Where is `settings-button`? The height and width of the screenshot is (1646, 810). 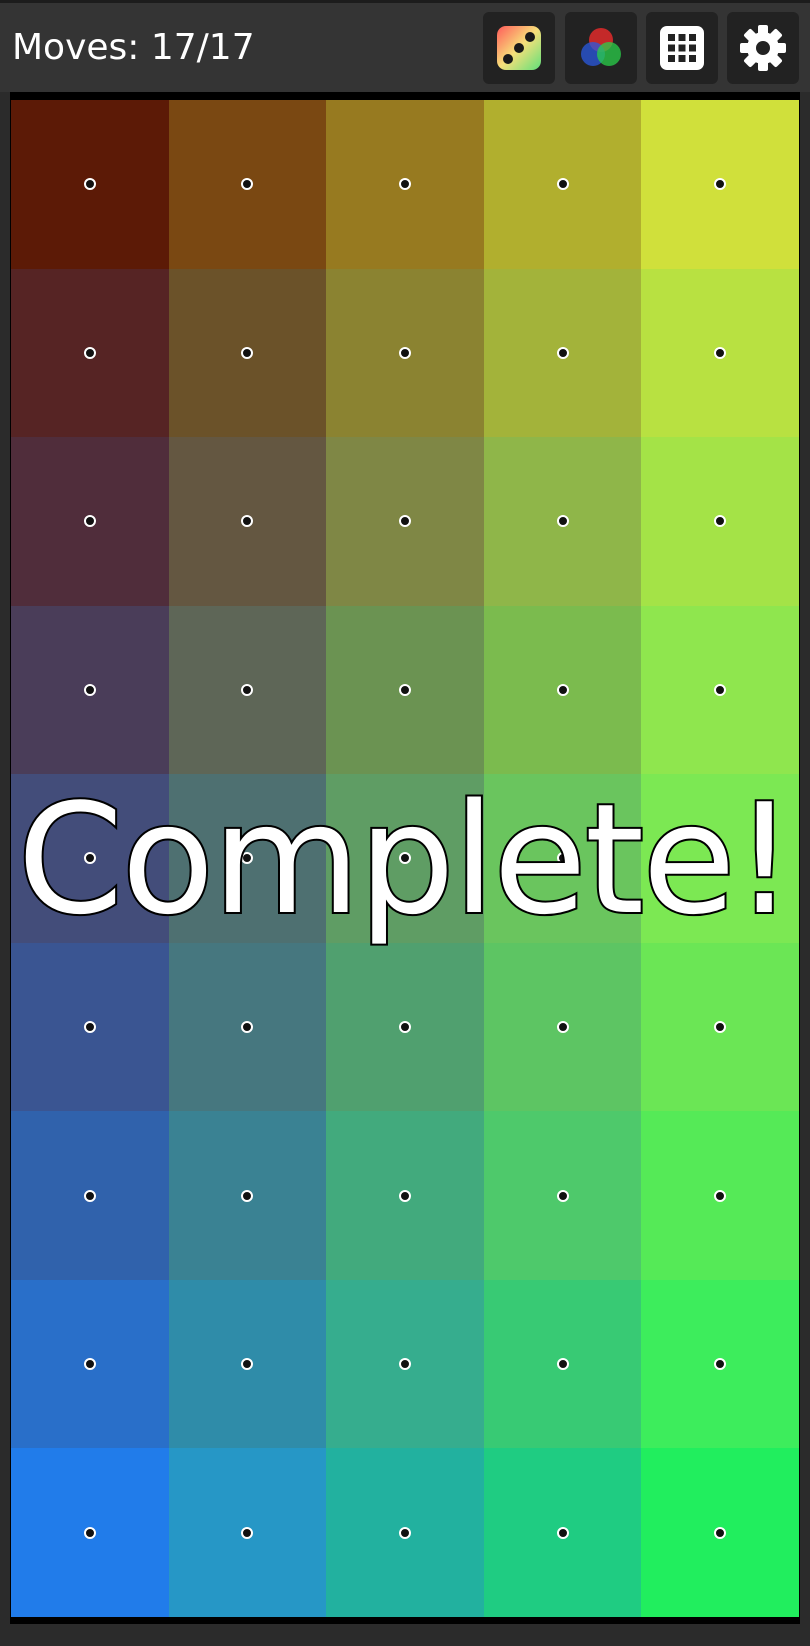
settings-button is located at coordinates (763, 48).